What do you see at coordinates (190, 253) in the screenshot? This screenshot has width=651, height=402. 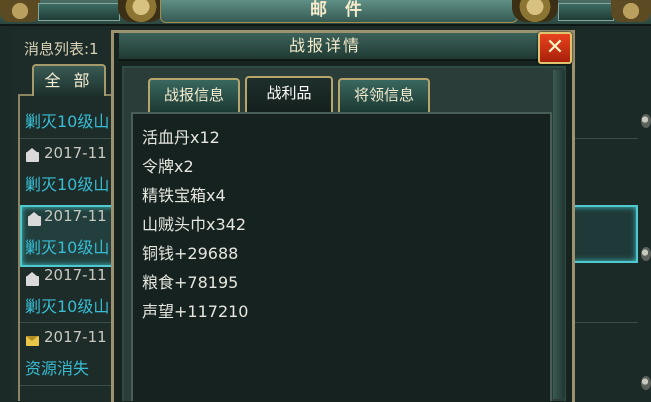 I see `loot-item: 铜钱+29688` at bounding box center [190, 253].